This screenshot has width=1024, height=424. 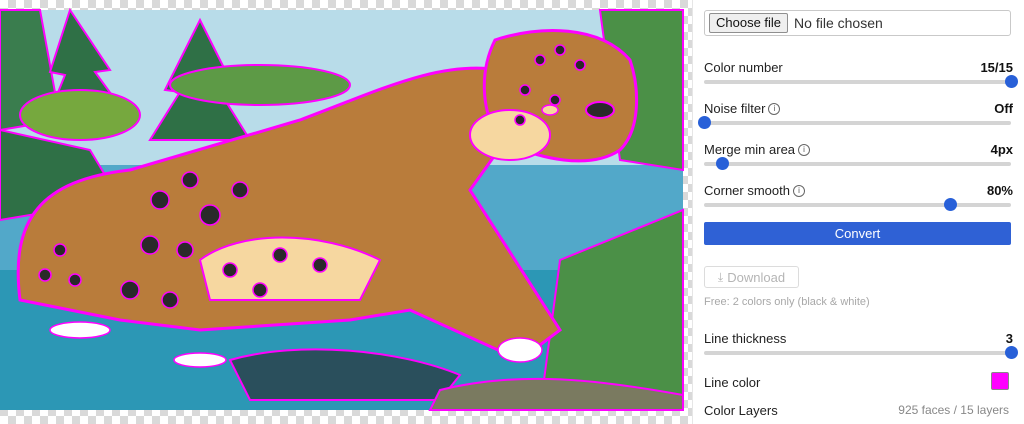 What do you see at coordinates (838, 23) in the screenshot?
I see `file-status: No file chosen` at bounding box center [838, 23].